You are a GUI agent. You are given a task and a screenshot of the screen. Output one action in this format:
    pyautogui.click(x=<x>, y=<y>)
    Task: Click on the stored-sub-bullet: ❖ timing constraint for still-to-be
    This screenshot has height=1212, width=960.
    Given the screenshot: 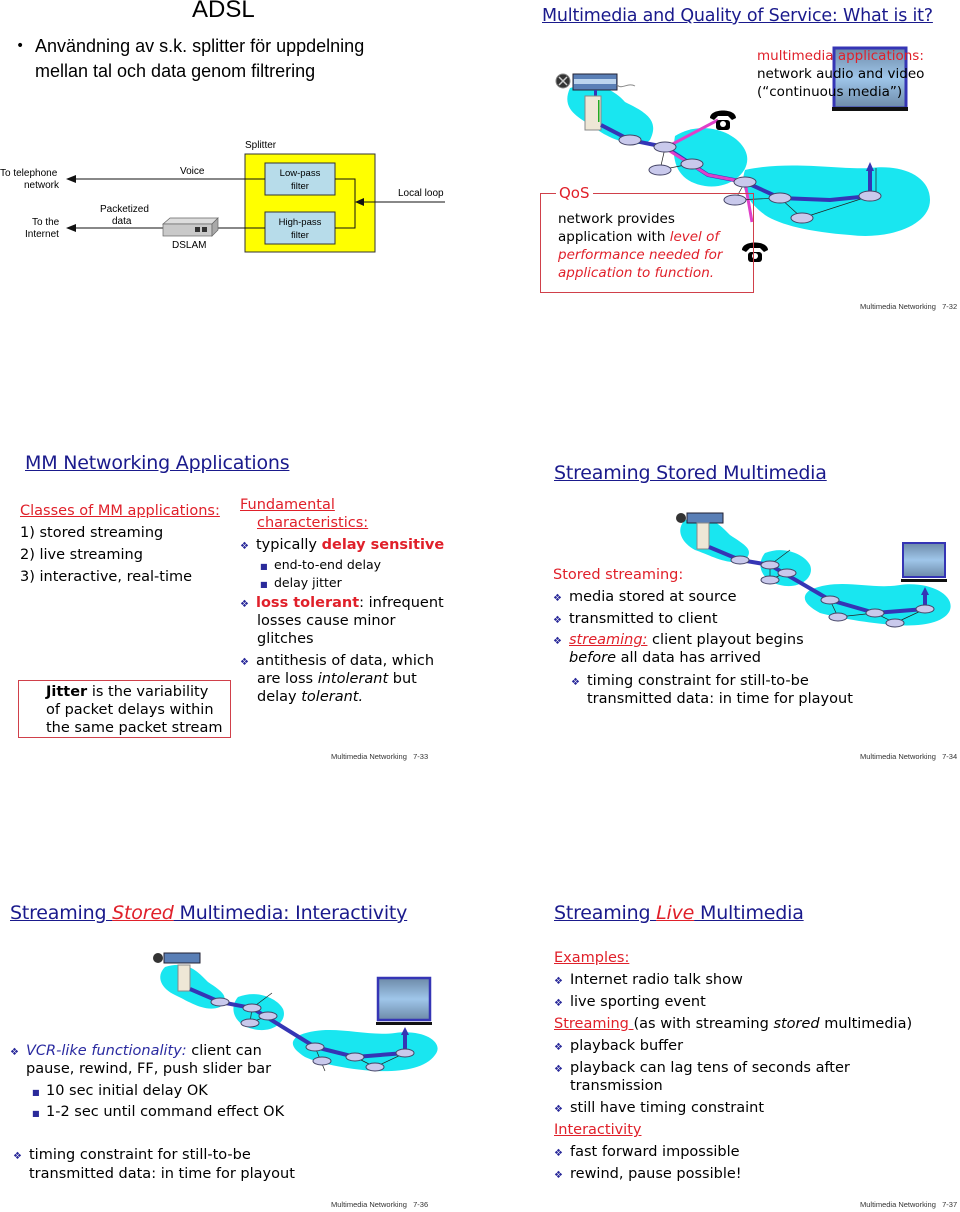 What is the action you would take?
    pyautogui.click(x=690, y=682)
    